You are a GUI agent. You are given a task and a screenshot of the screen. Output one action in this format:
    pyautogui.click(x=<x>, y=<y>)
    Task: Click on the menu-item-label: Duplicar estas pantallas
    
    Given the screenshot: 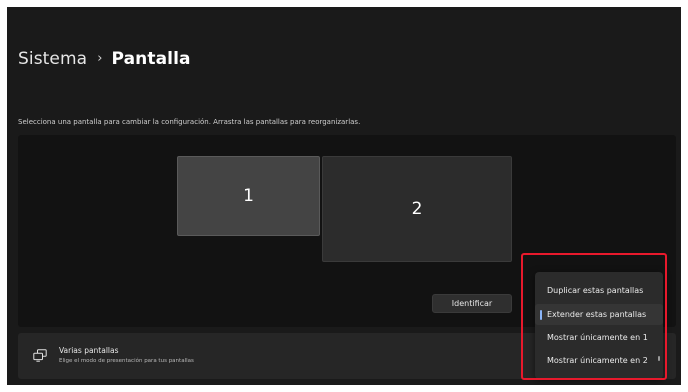 What is the action you would take?
    pyautogui.click(x=595, y=290)
    